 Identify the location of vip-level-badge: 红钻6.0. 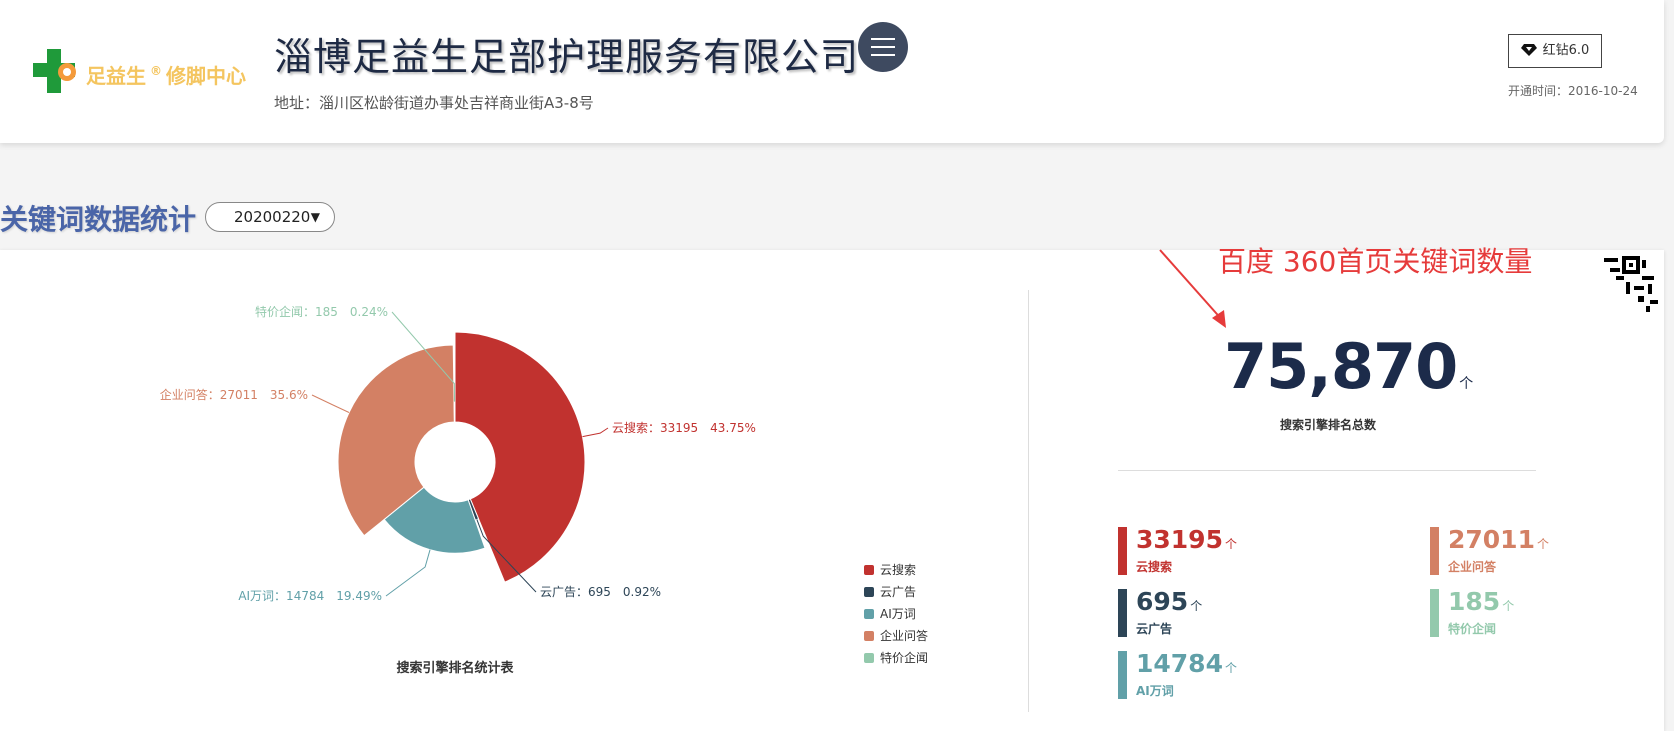
(1555, 51).